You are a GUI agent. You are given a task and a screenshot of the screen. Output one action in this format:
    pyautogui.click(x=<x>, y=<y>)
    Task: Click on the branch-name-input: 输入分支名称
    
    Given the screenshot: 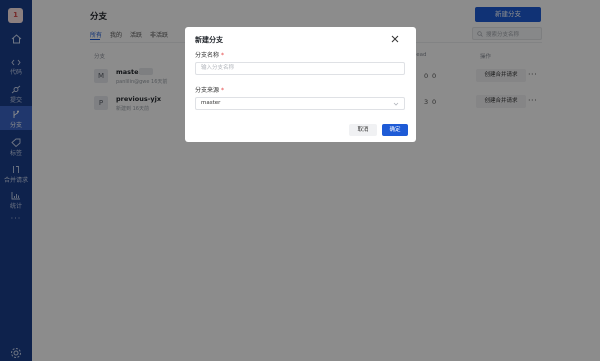 What is the action you would take?
    pyautogui.click(x=300, y=68)
    